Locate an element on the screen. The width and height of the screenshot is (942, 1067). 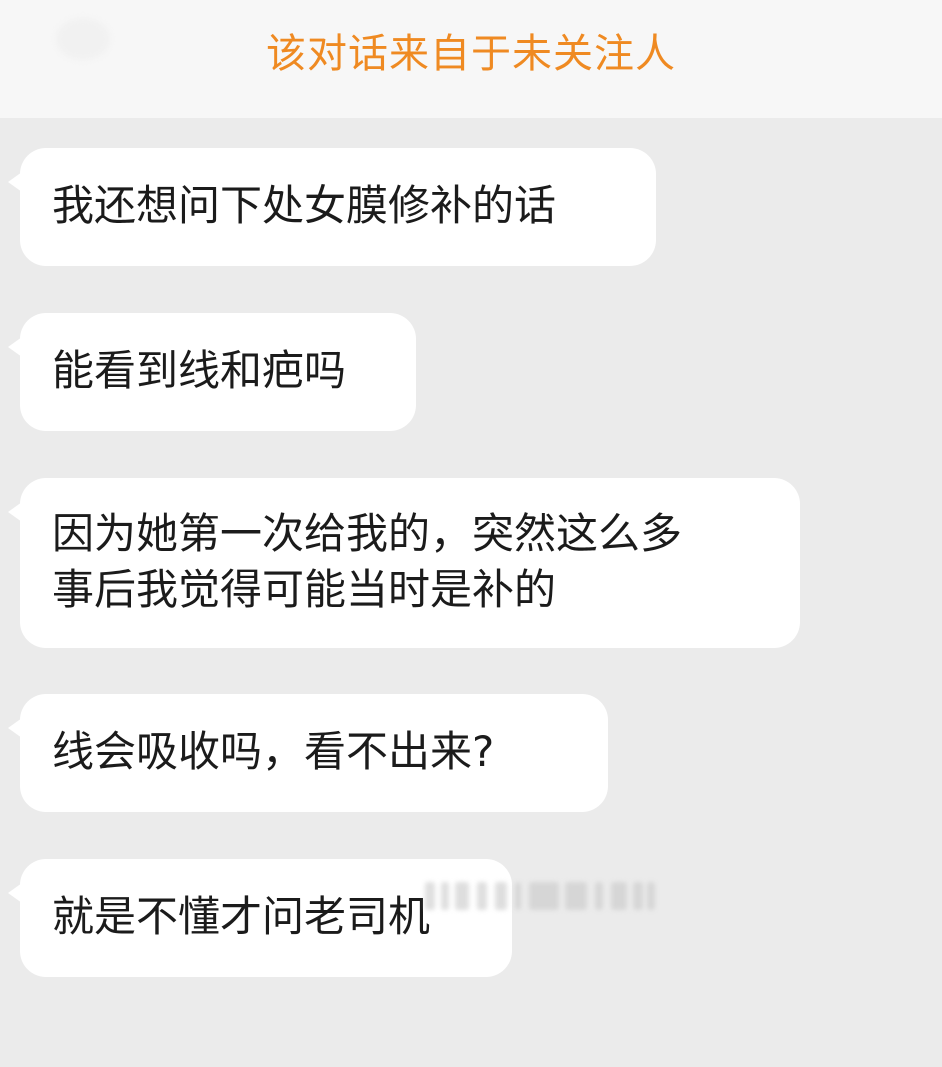
message-text: 我还想问下处女膜修补的话 is located at coordinates (304, 205).